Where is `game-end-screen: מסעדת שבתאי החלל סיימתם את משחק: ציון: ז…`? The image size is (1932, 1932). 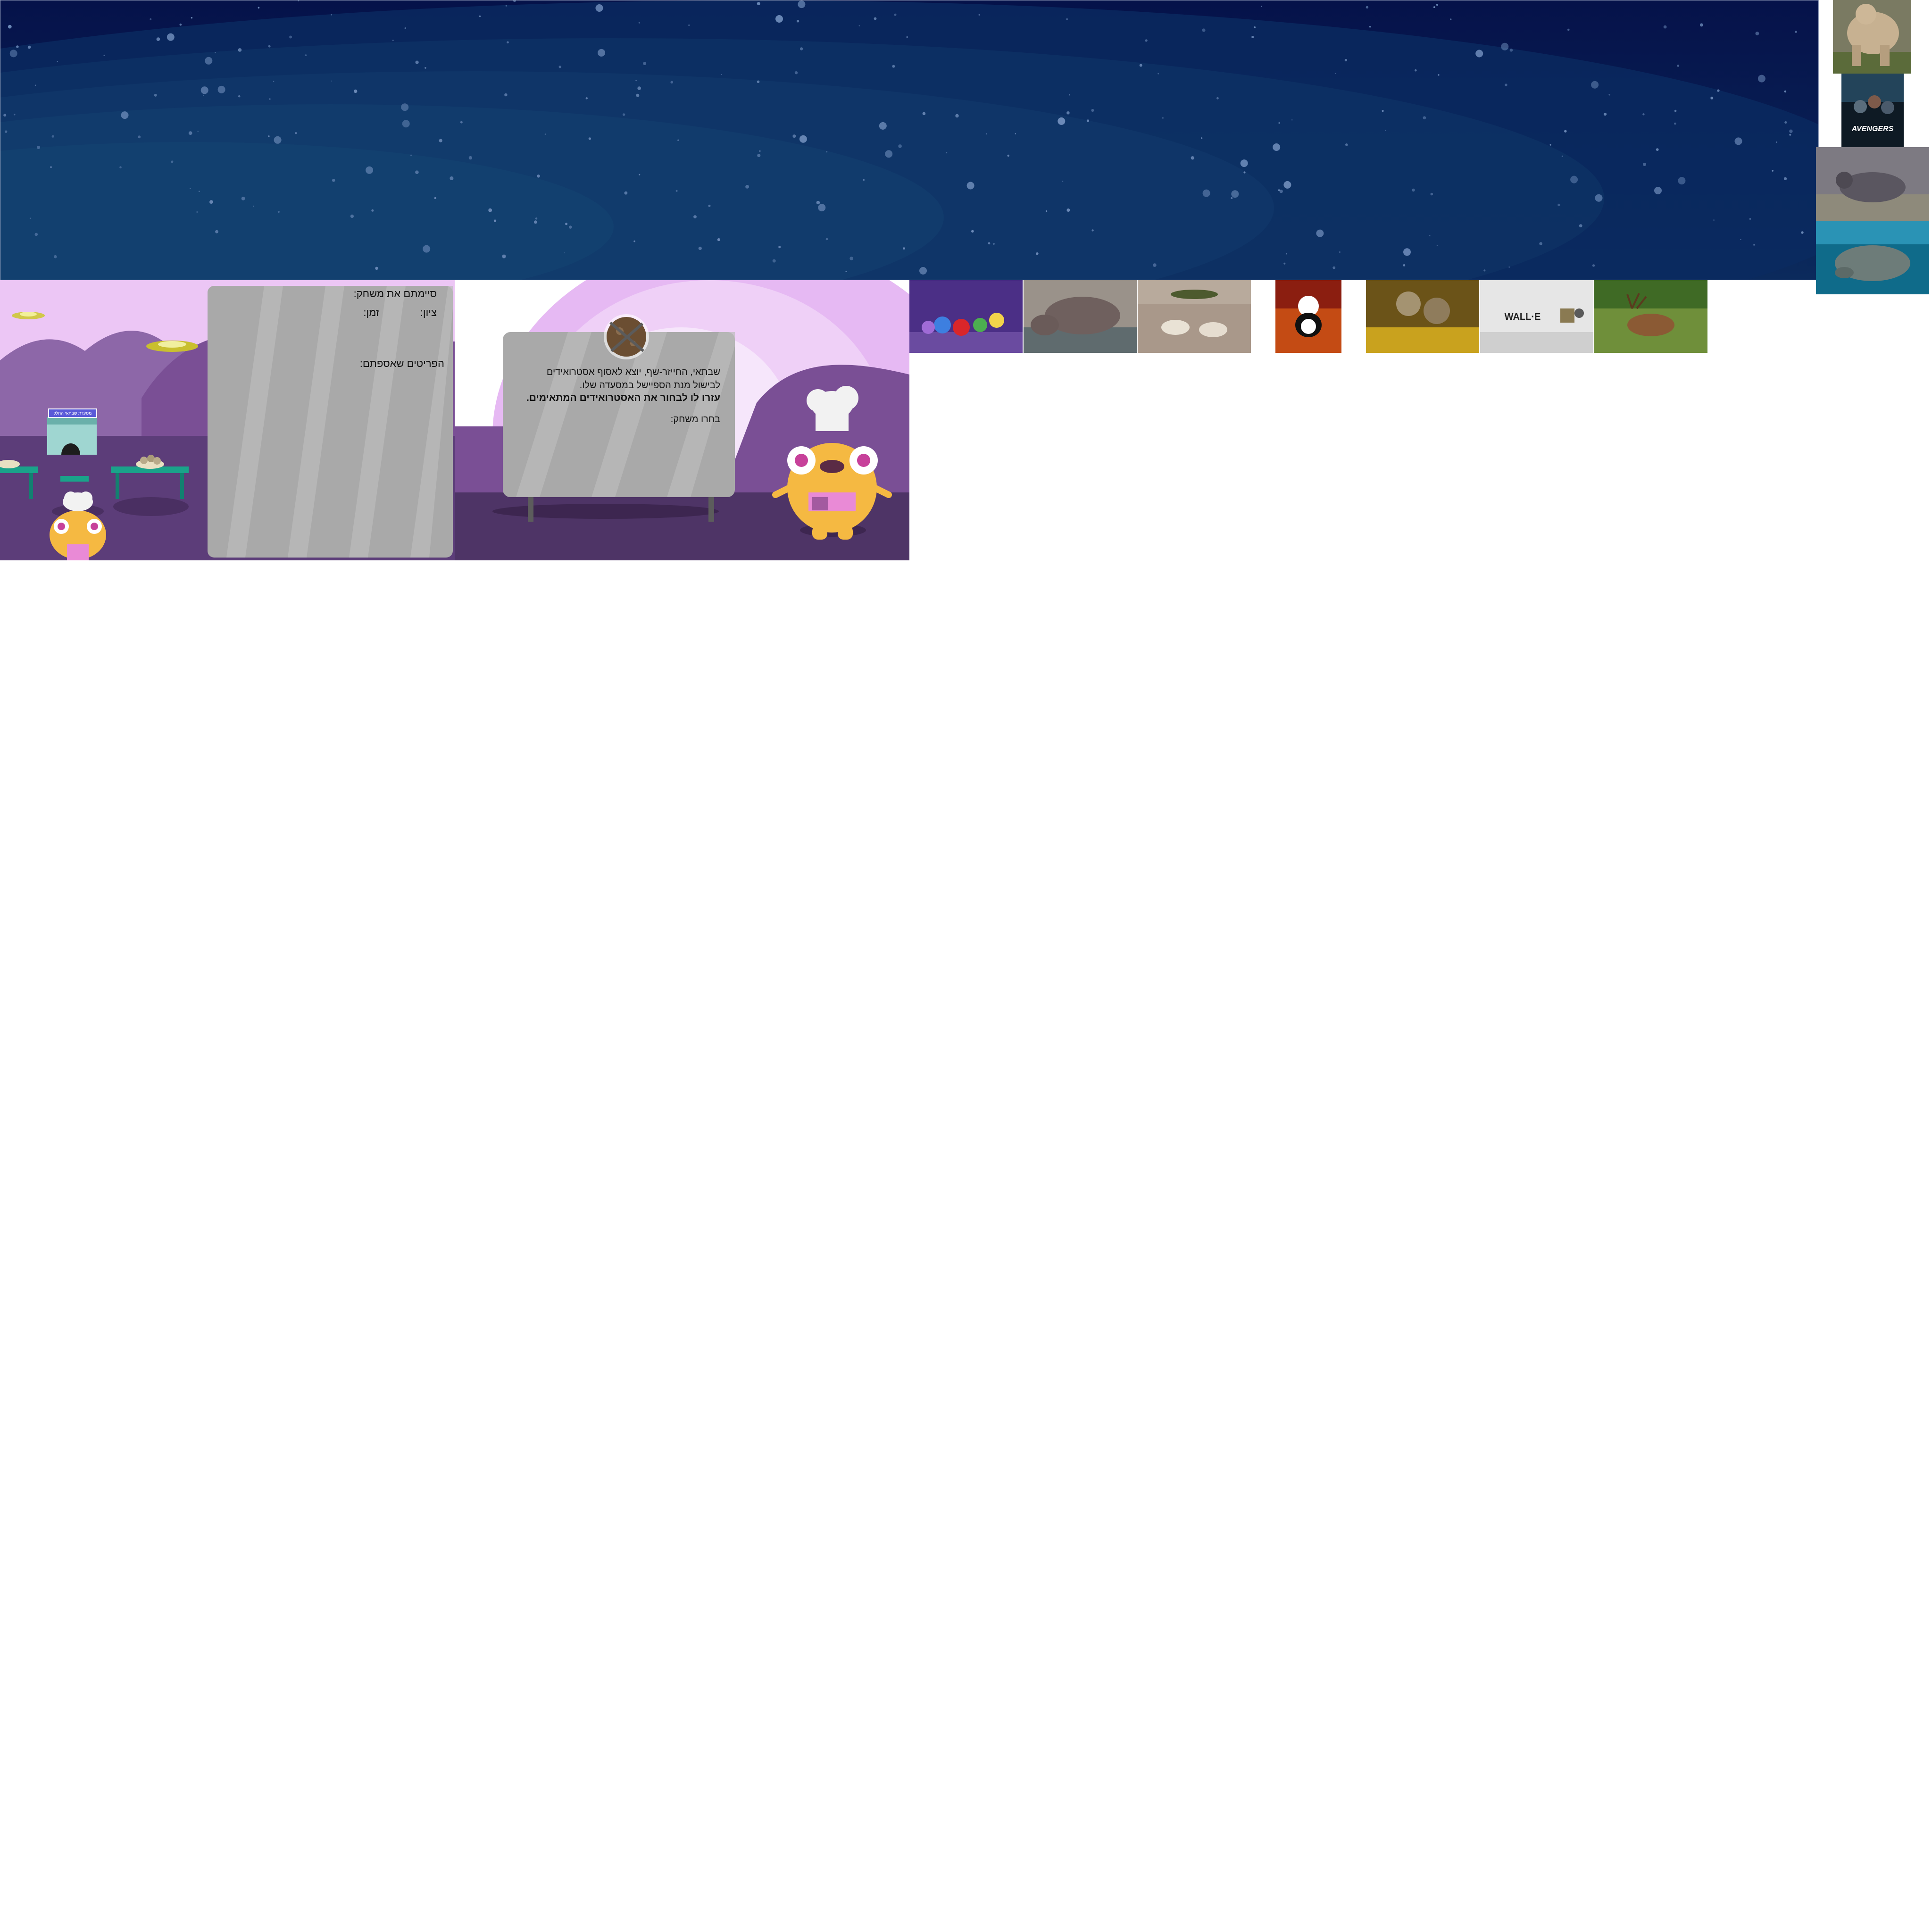 game-end-screen: מסעדת שבתאי החלל סיימתם את משחק: ציון: ז… is located at coordinates (228, 420).